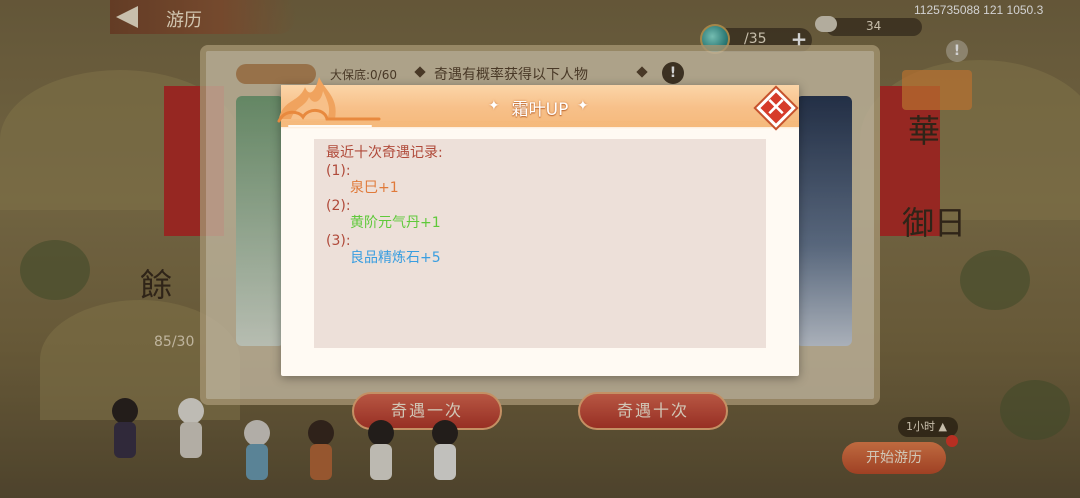 The height and width of the screenshot is (498, 1080). I want to click on dialog-title: 霜叶UP, so click(540, 110).